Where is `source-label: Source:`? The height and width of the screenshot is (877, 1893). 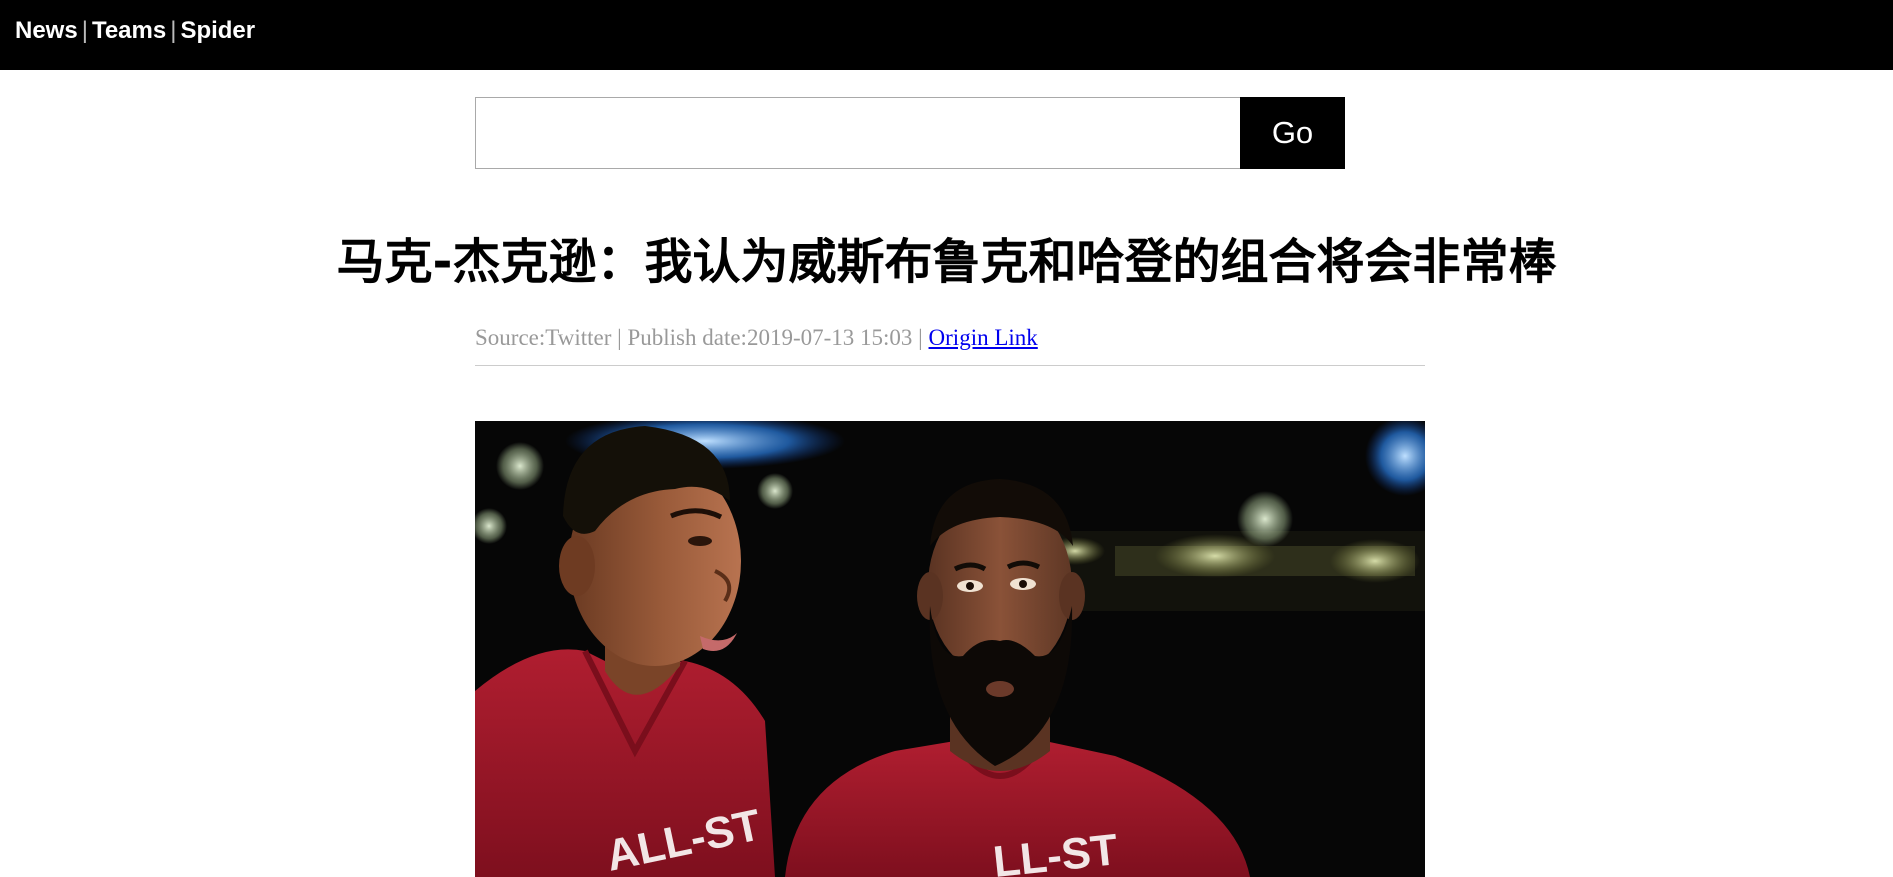
source-label: Source: is located at coordinates (510, 337).